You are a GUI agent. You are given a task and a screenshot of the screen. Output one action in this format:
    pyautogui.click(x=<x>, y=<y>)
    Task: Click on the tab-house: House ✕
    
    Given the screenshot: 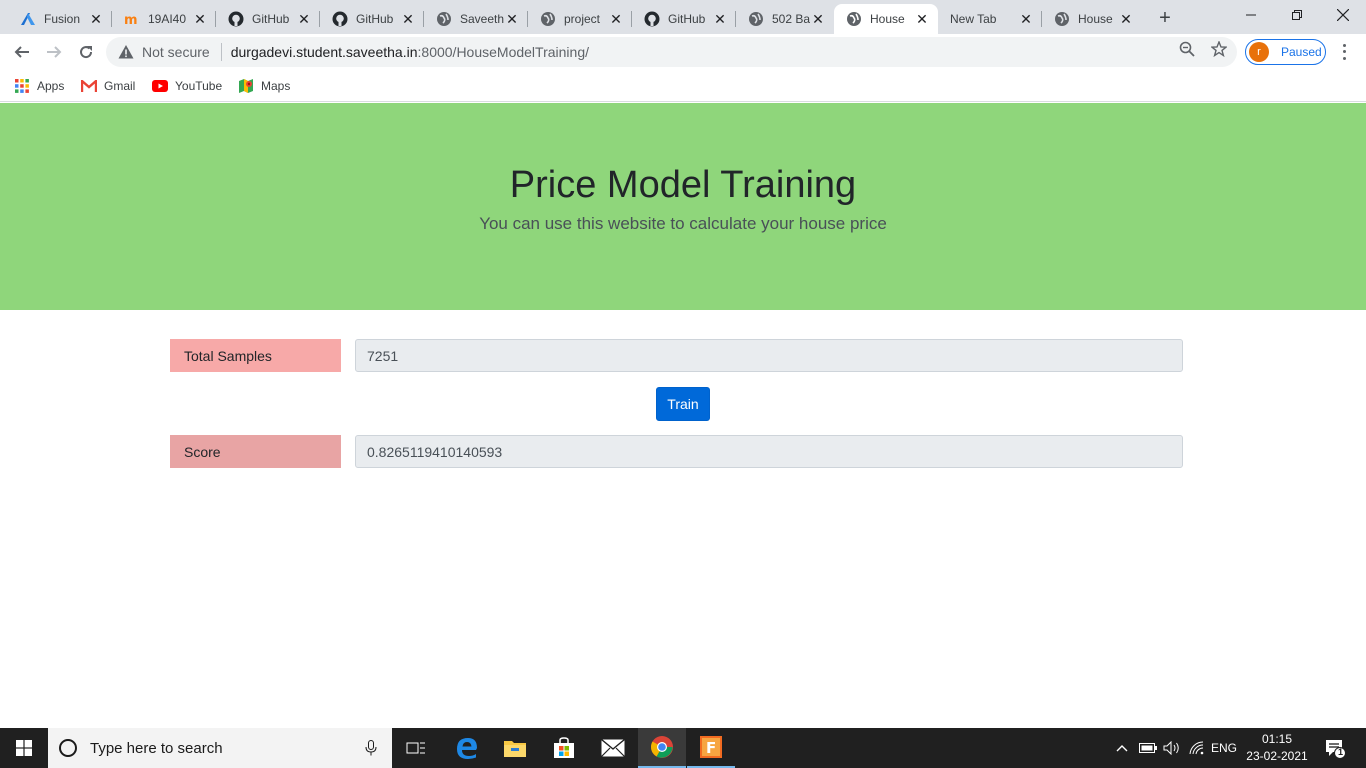 What is the action you would take?
    pyautogui.click(x=1092, y=19)
    